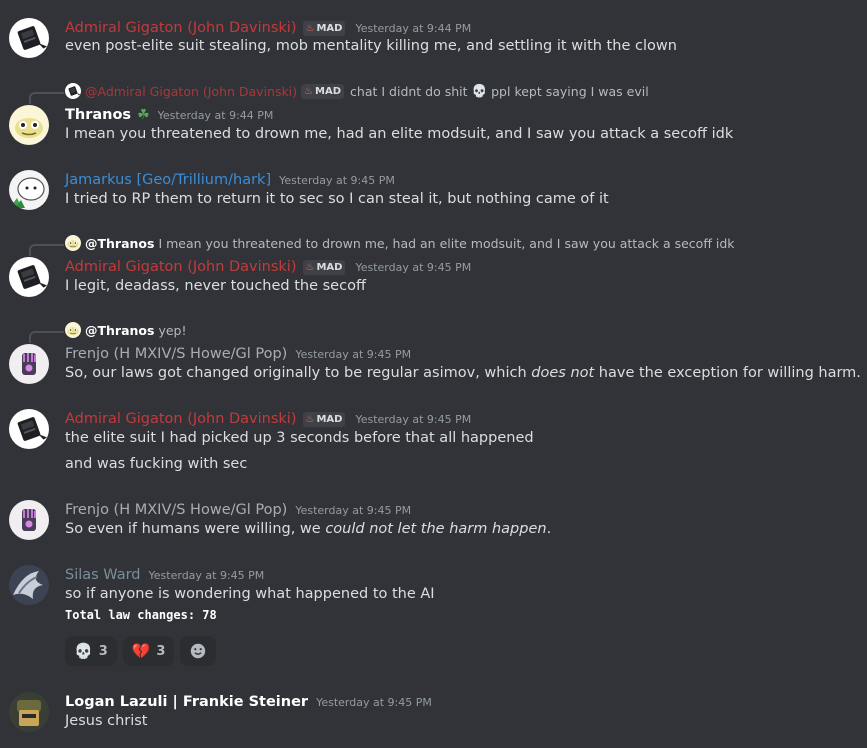 The height and width of the screenshot is (748, 867). Describe the element at coordinates (323, 91) in the screenshot. I see `reply-guild-tag: ♨ MAD` at that location.